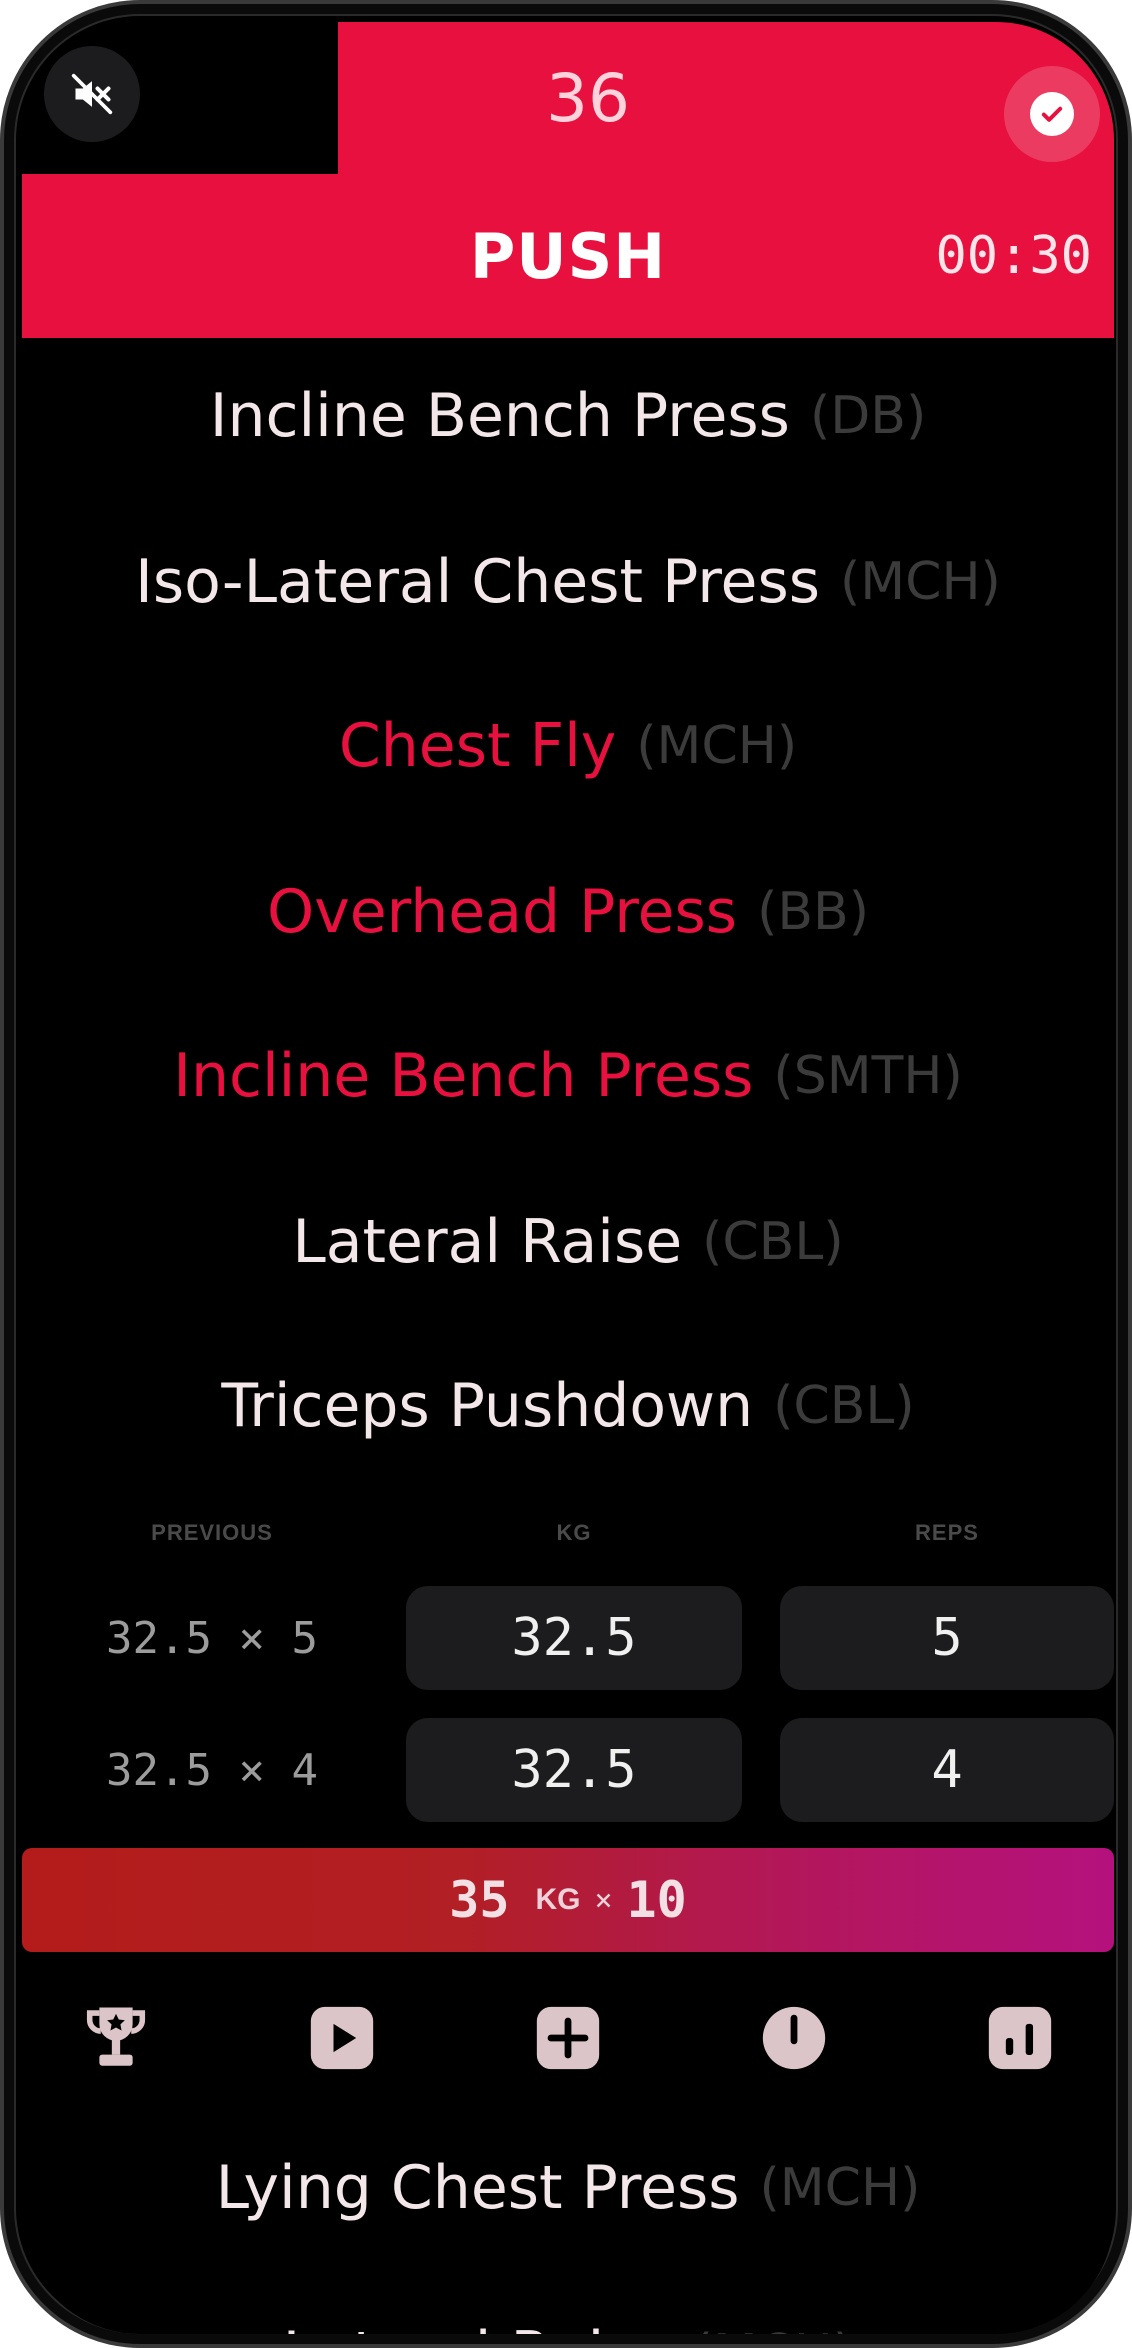 The image size is (1132, 2348). Describe the element at coordinates (1013, 256) in the screenshot. I see `rest-timer: 00:30` at that location.